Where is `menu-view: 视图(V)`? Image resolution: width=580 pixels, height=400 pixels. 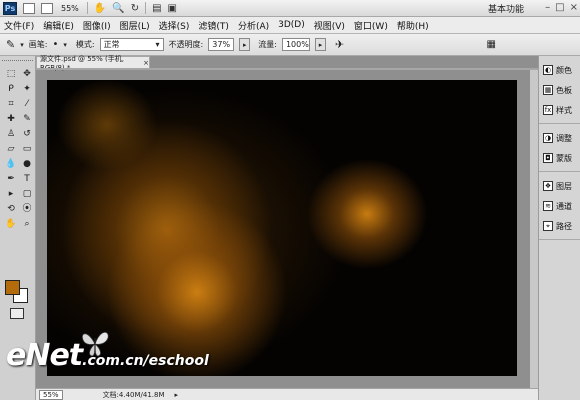
menu-view: 视图(V) is located at coordinates (329, 25).